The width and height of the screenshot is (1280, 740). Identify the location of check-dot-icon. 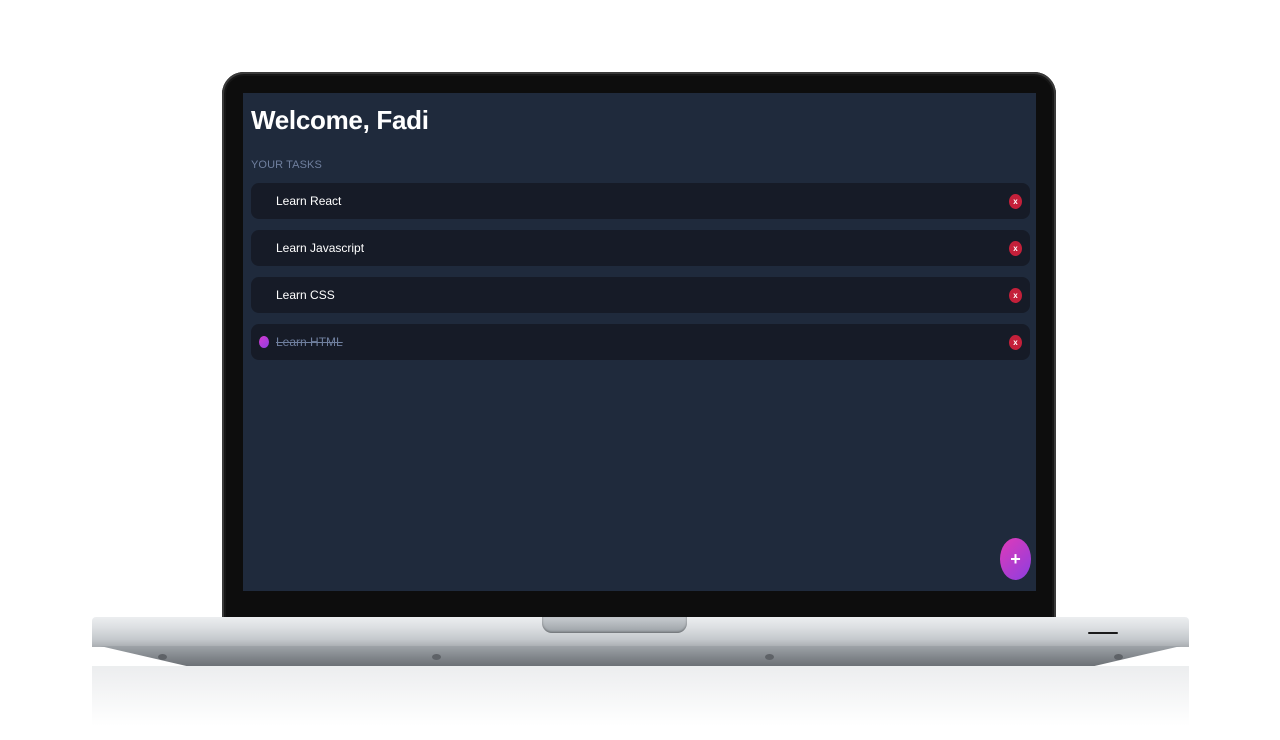
(264, 342).